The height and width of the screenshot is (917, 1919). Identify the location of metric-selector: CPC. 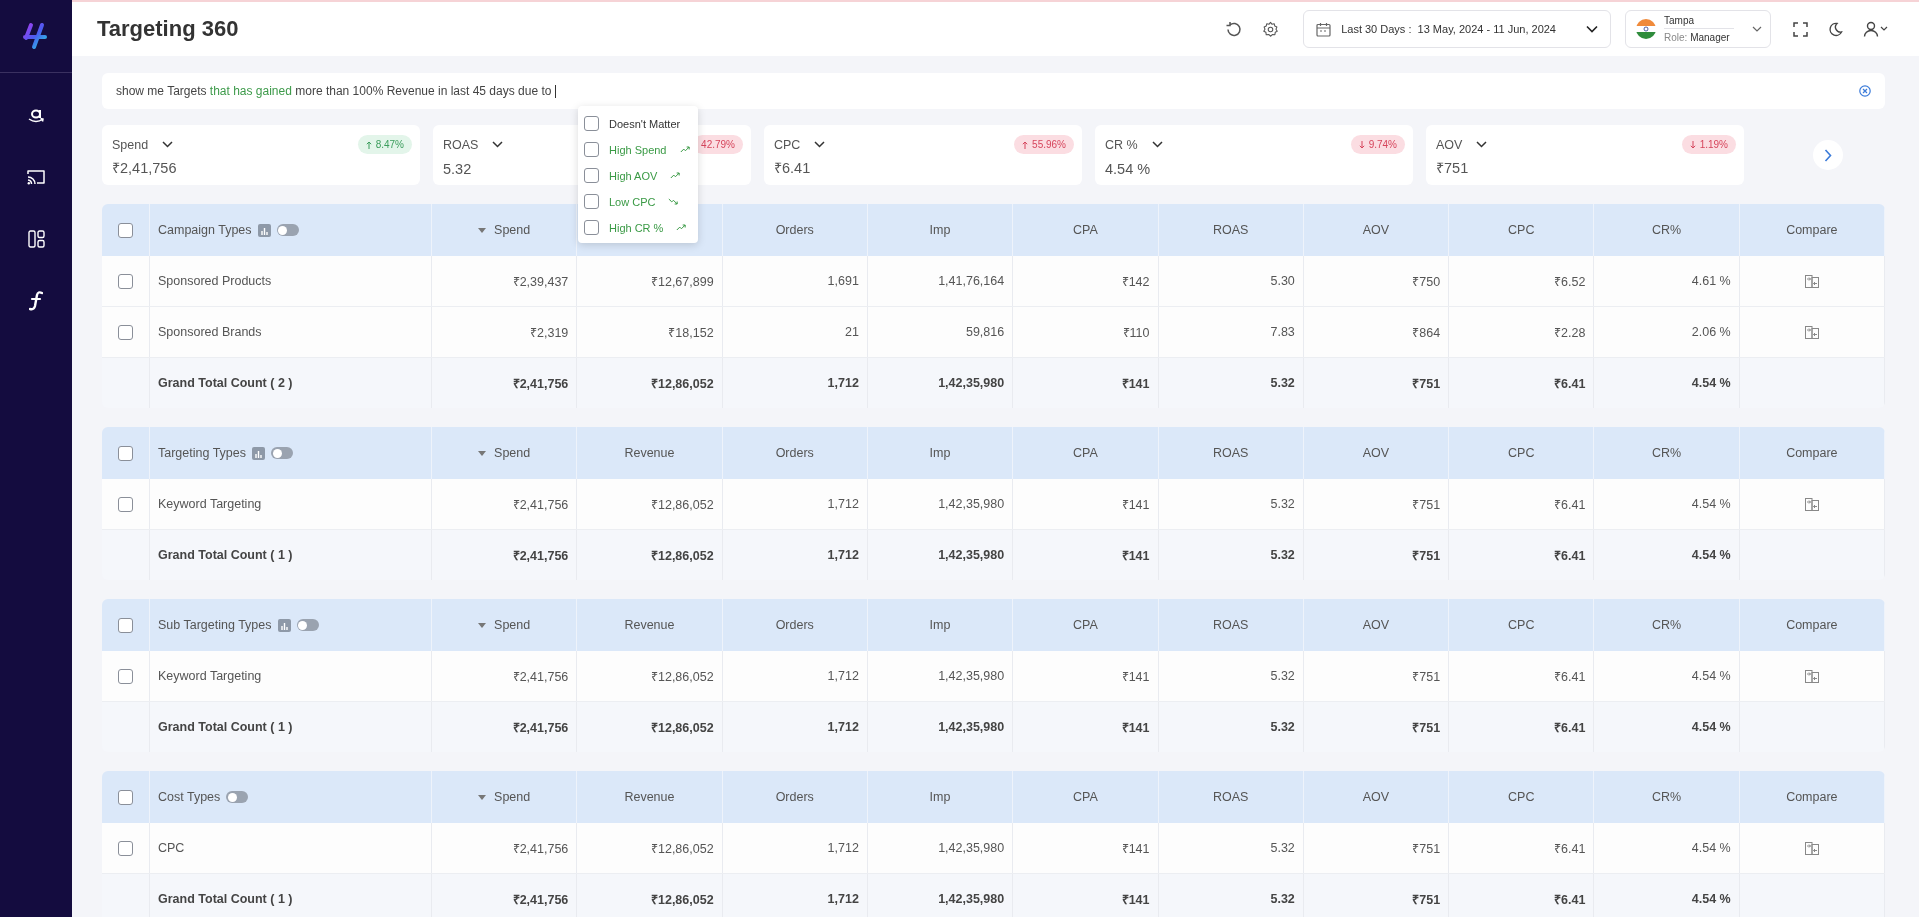
(800, 144).